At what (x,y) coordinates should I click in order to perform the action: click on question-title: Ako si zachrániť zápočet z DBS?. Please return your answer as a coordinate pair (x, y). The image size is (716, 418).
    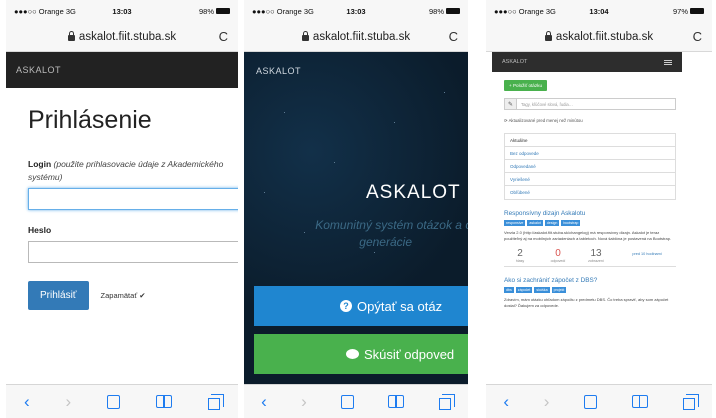
    Looking at the image, I should click on (590, 280).